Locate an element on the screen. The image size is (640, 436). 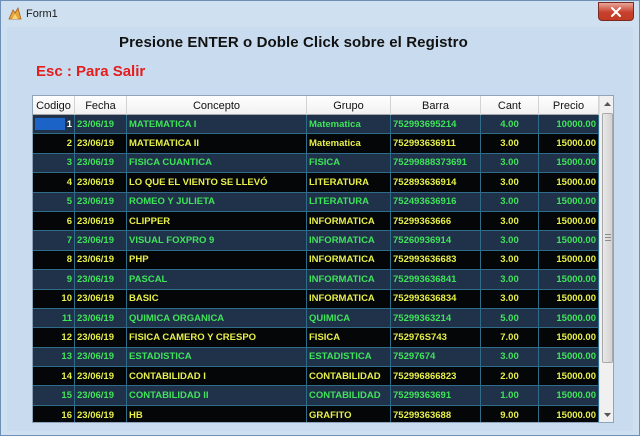
cell-barra: 752993636834 is located at coordinates (436, 299).